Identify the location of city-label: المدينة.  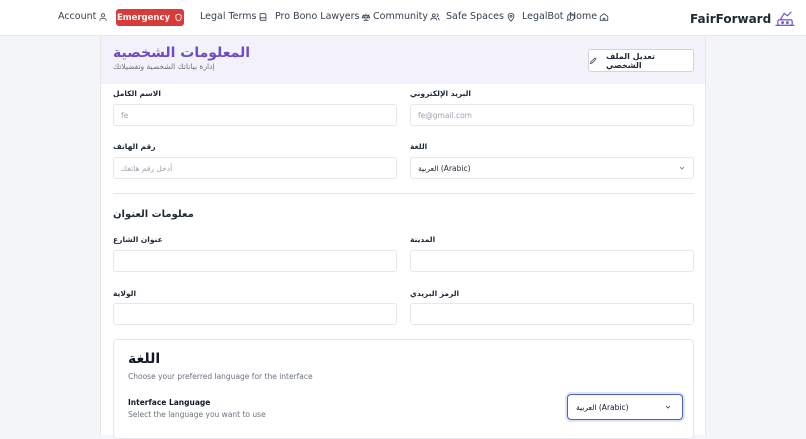
(423, 239).